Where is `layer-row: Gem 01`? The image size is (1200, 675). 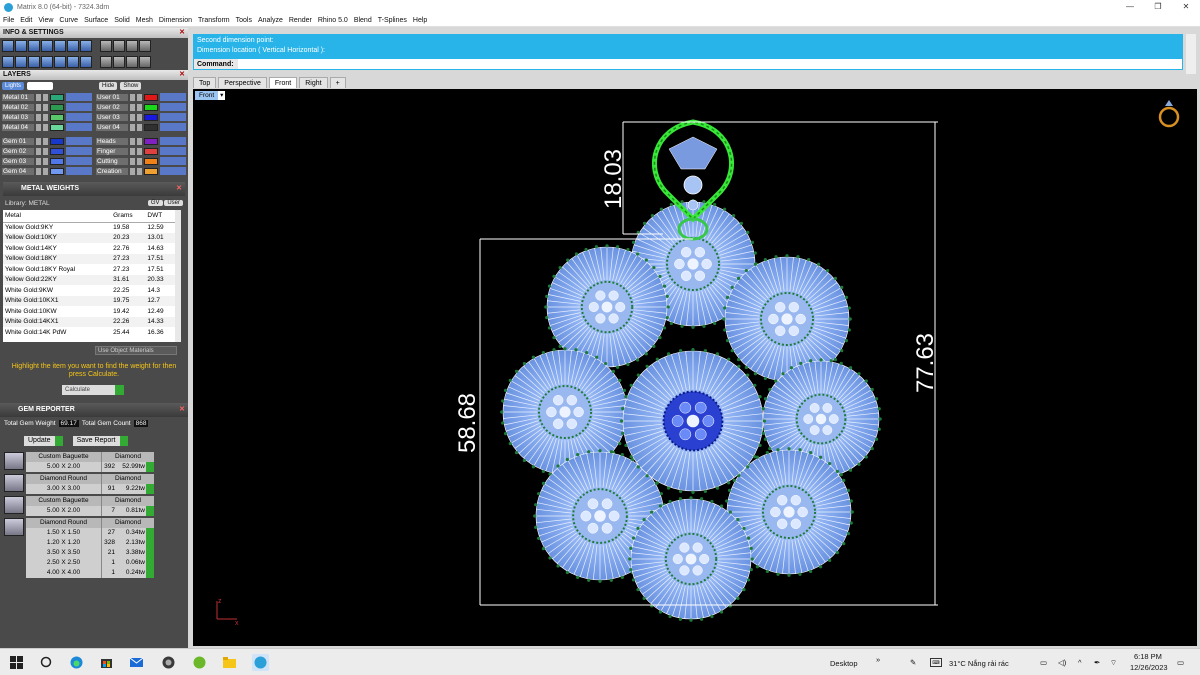 layer-row: Gem 01 is located at coordinates (47, 141).